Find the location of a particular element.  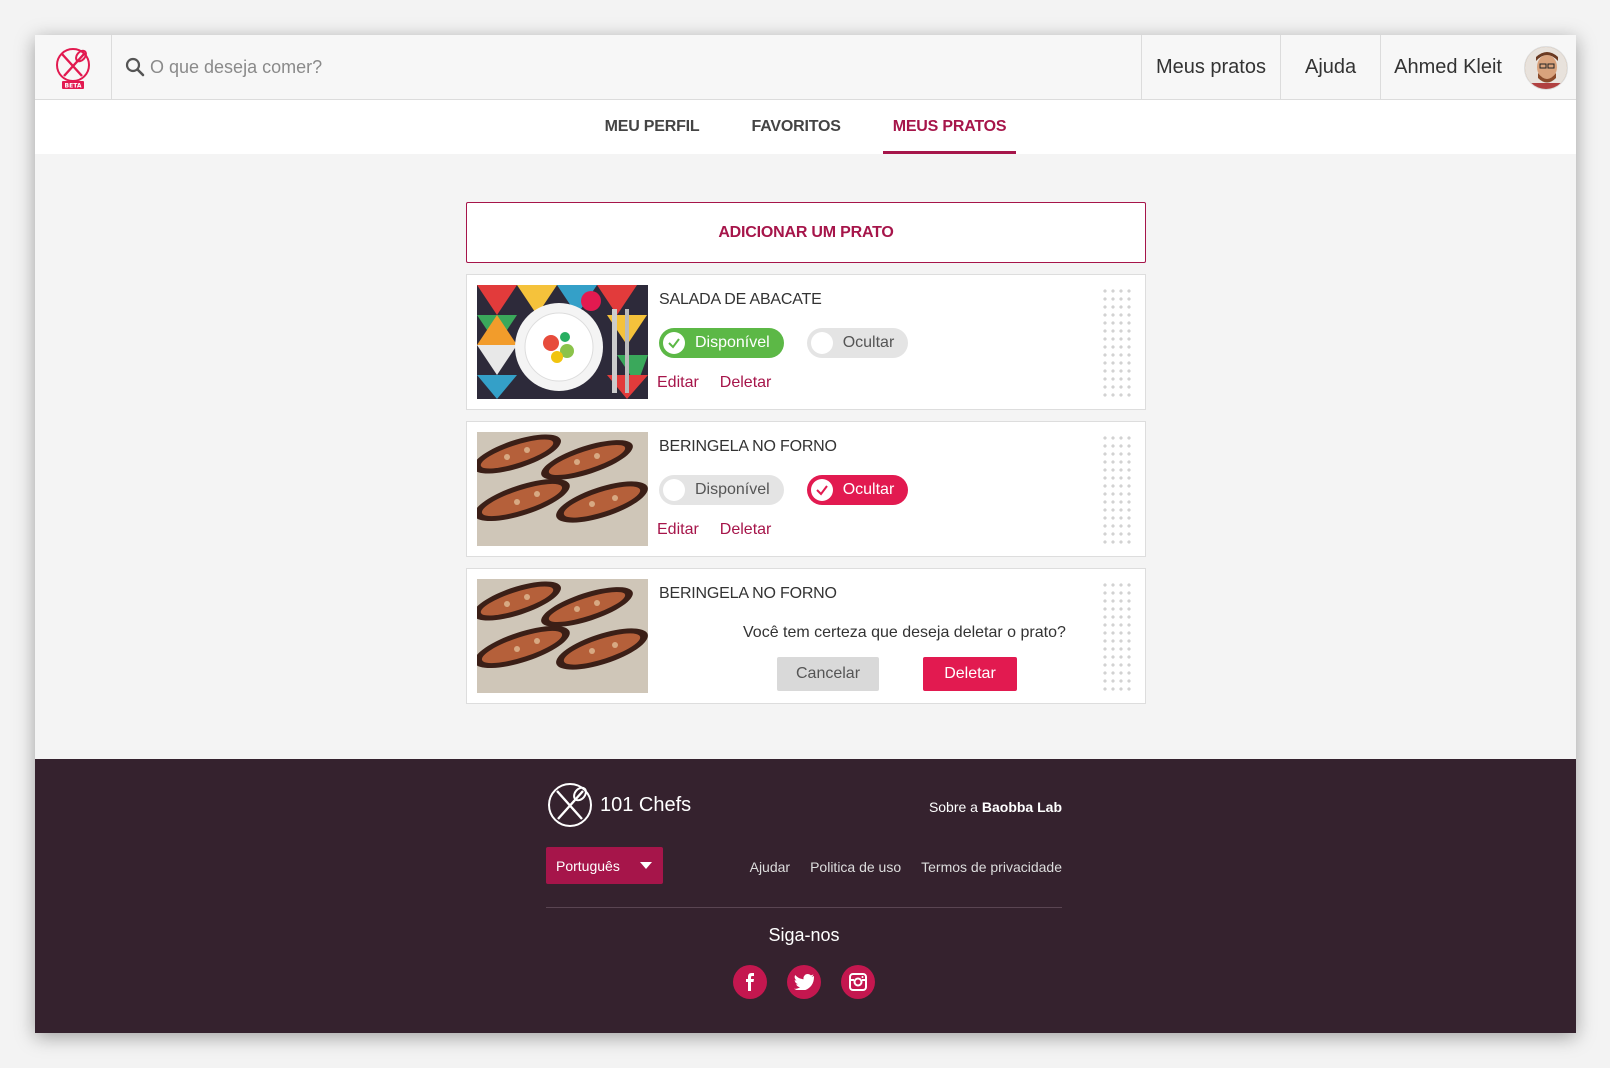

footer-link-help: Ajudar is located at coordinates (770, 867).